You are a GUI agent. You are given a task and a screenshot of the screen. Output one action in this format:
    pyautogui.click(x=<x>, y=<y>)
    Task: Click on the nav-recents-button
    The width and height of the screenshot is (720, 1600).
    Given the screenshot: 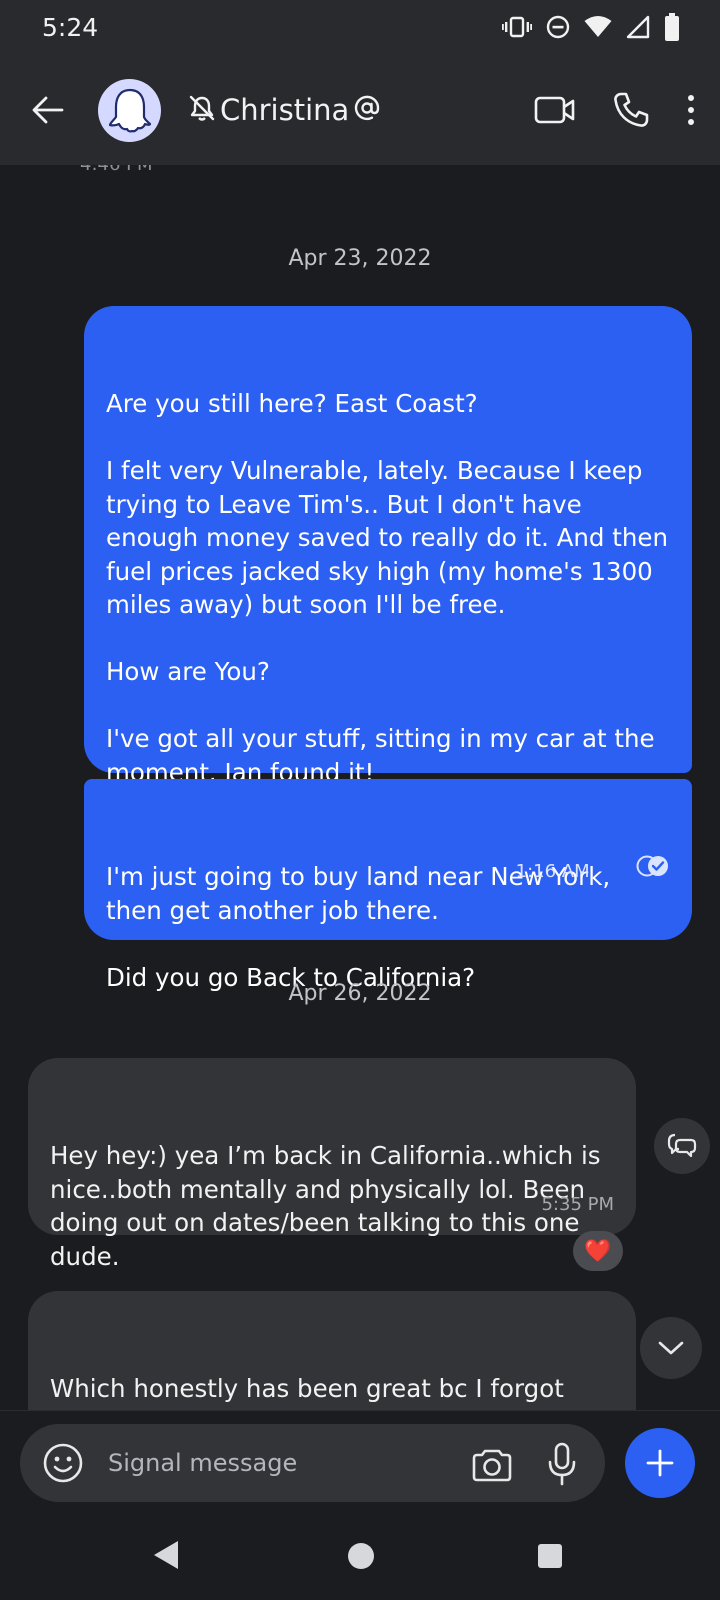 What is the action you would take?
    pyautogui.click(x=550, y=1556)
    